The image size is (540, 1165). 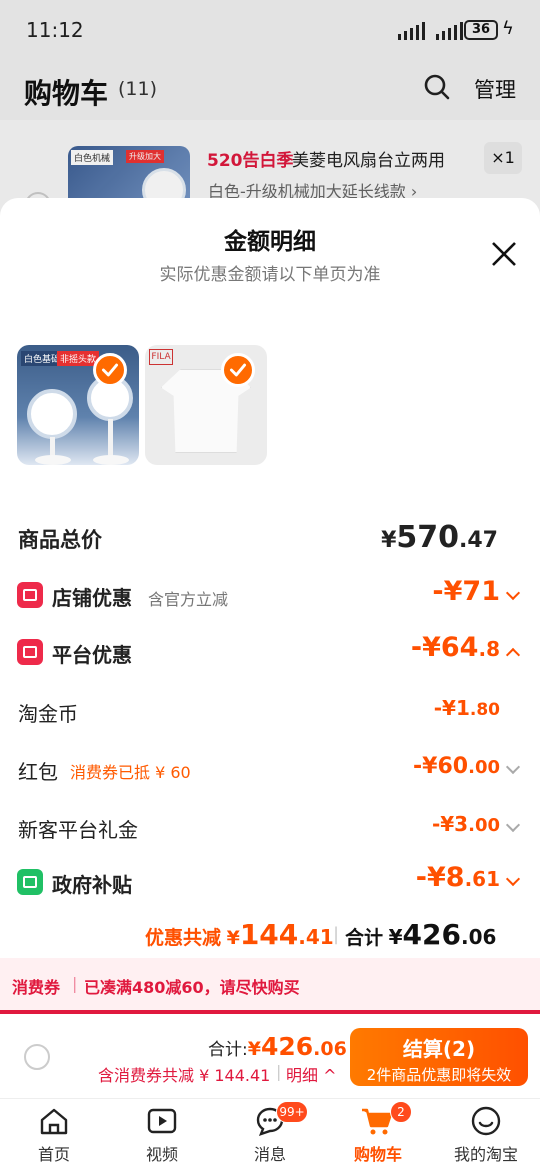 I want to click on smiley-icon, so click(x=486, y=1121).